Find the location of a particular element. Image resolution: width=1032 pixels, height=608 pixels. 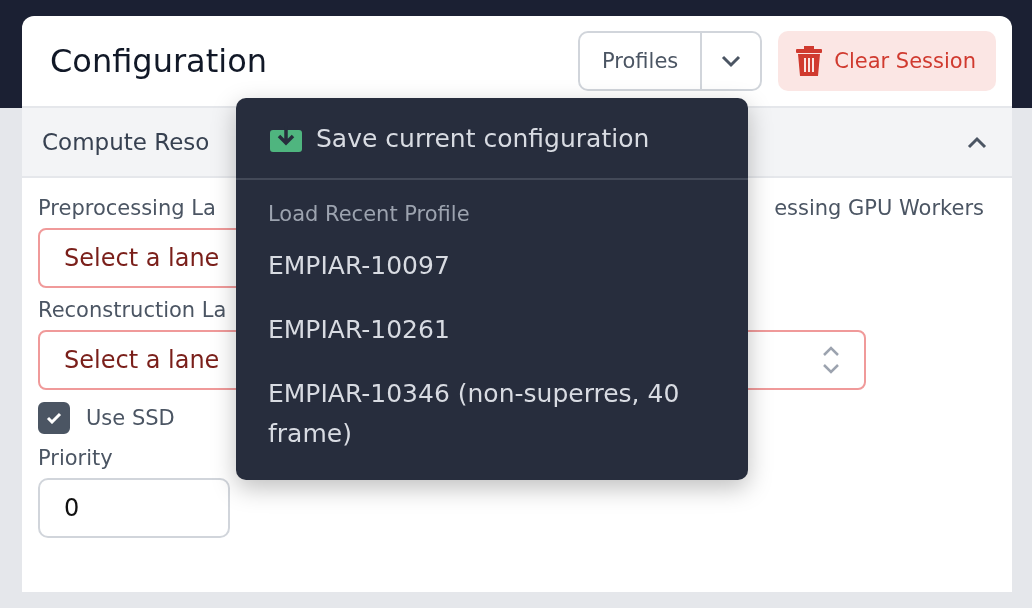

checkmark-icon is located at coordinates (54, 418).